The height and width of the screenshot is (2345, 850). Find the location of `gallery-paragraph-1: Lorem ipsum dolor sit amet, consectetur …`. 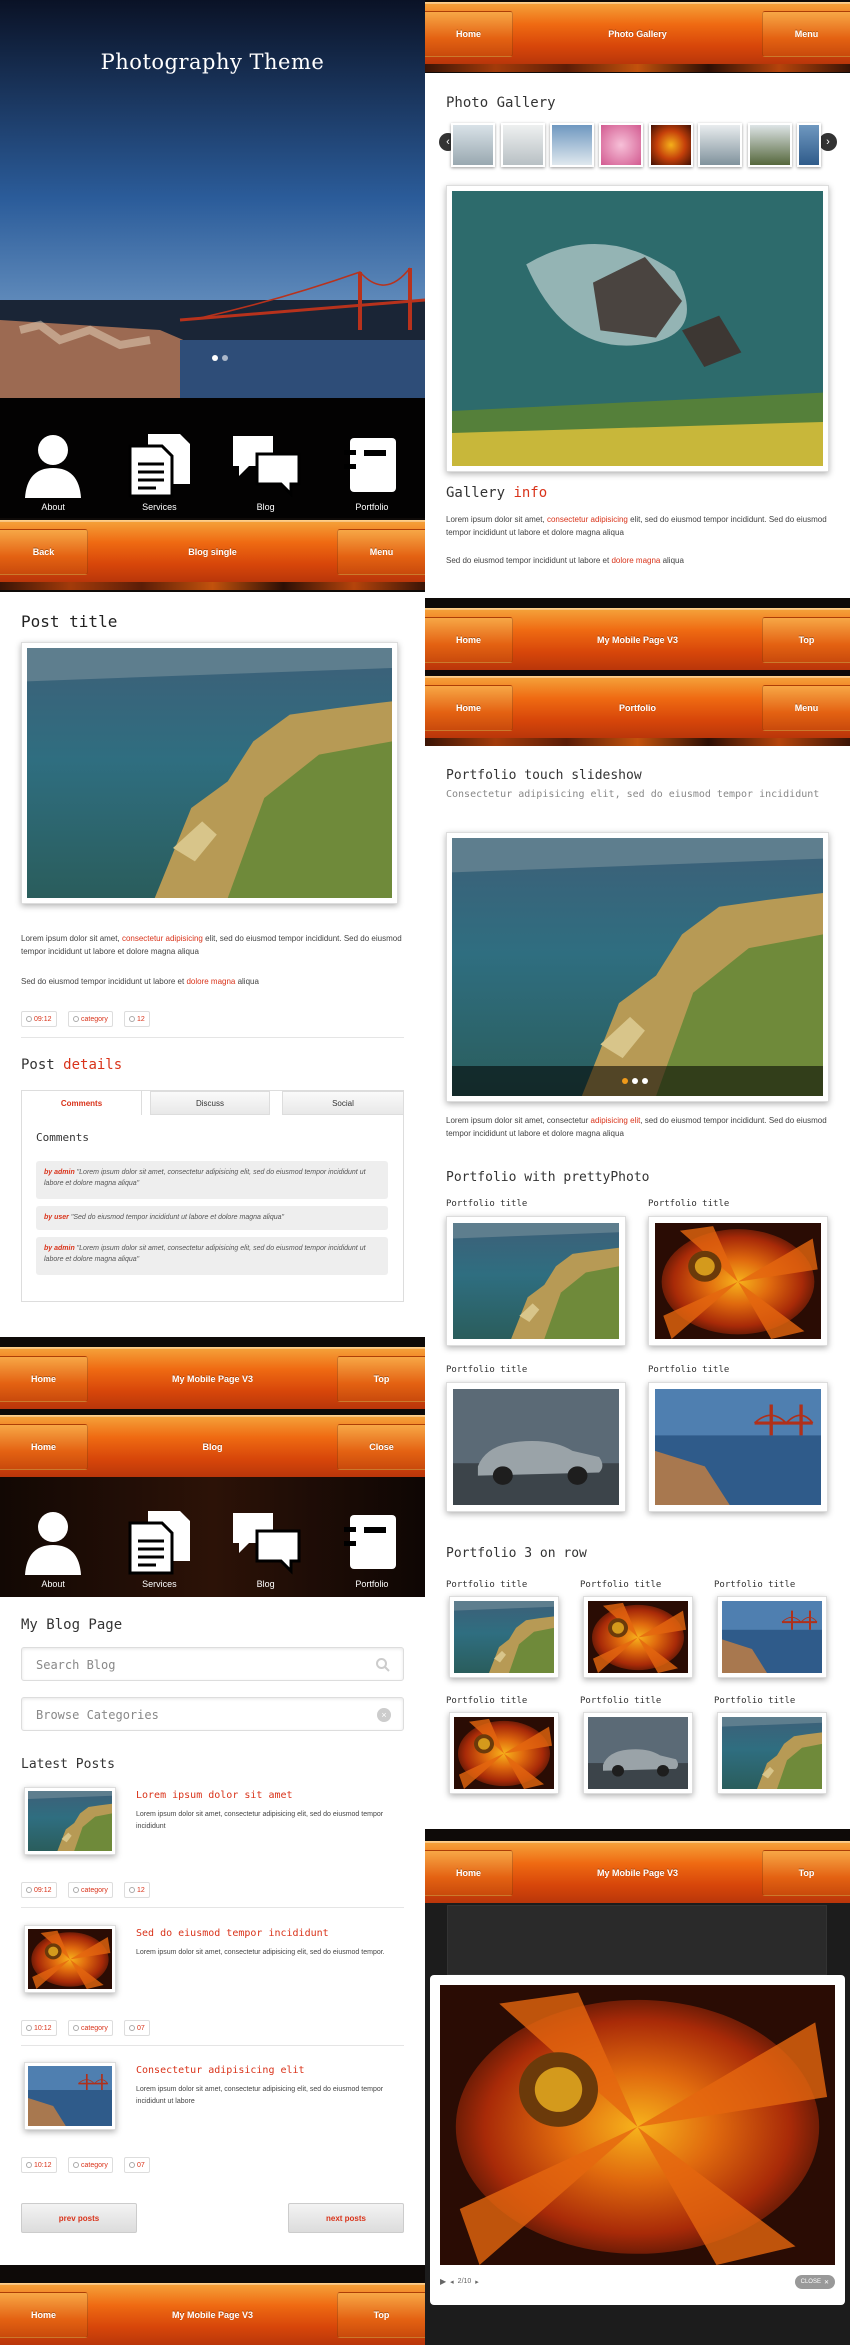

gallery-paragraph-1: Lorem ipsum dolor sit amet, consectetur … is located at coordinates (636, 526).